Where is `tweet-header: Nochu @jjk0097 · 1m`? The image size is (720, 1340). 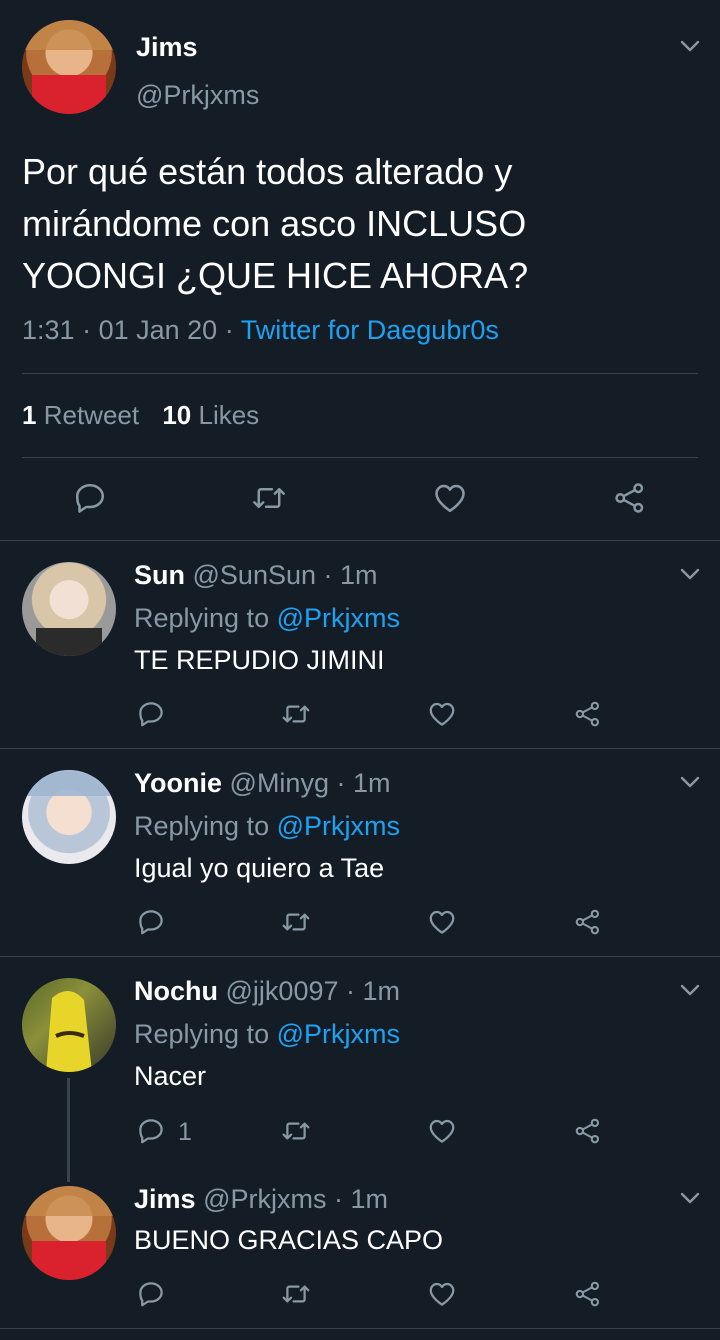
tweet-header: Nochu @jjk0097 · 1m is located at coordinates (267, 991).